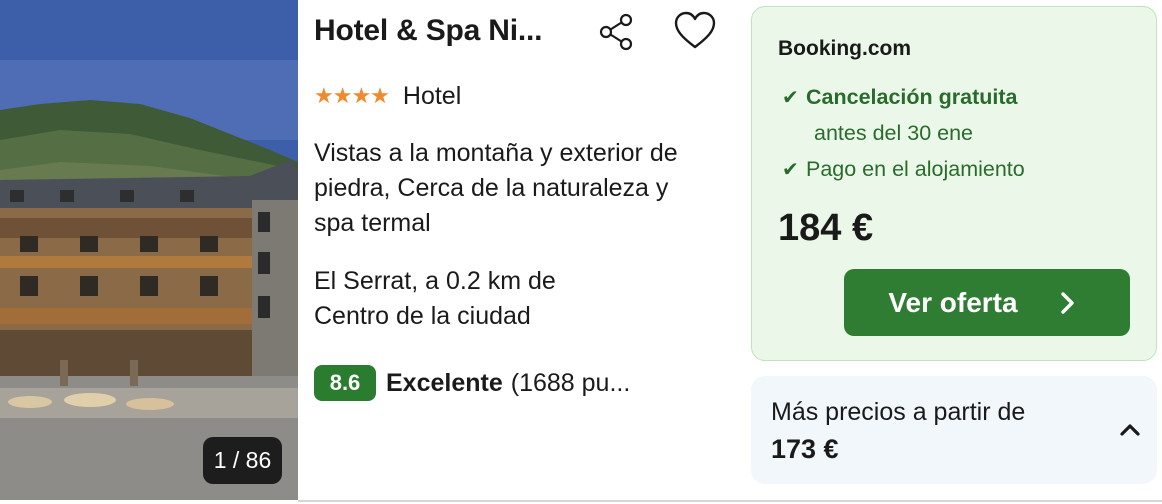  I want to click on star-rating: ★★★★, so click(352, 95).